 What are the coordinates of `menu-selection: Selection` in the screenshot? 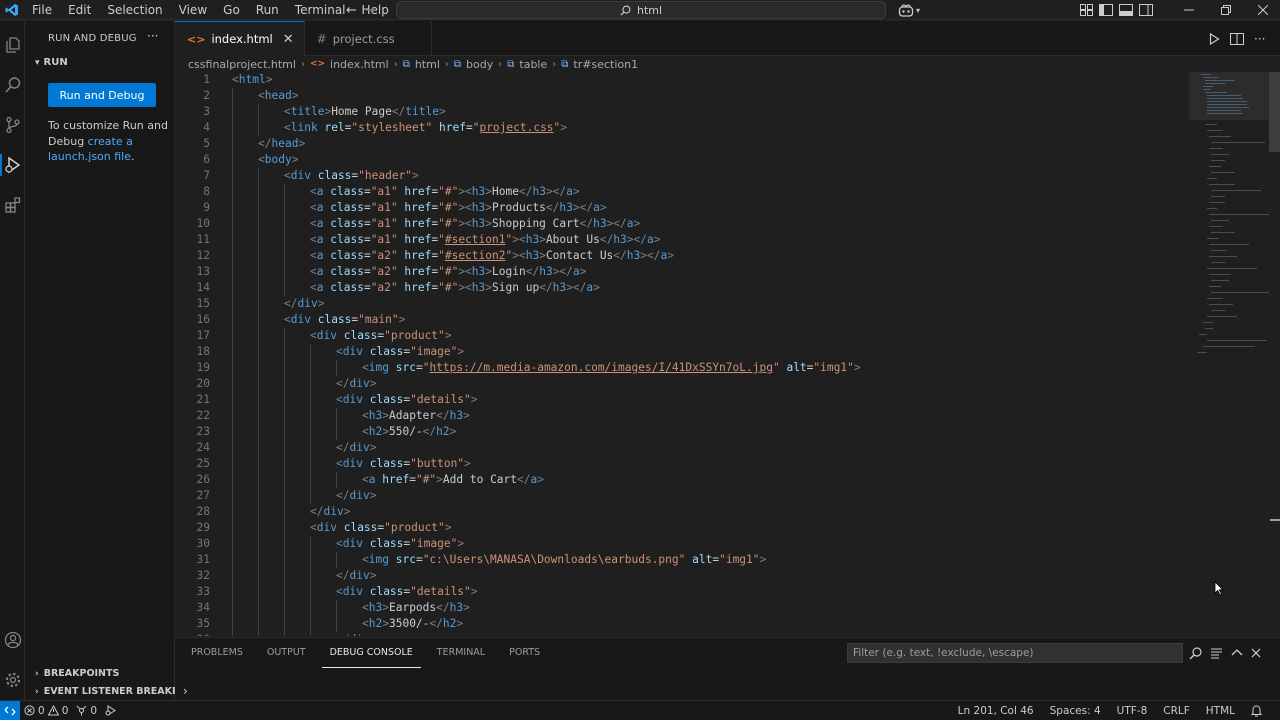 It's located at (134, 10).